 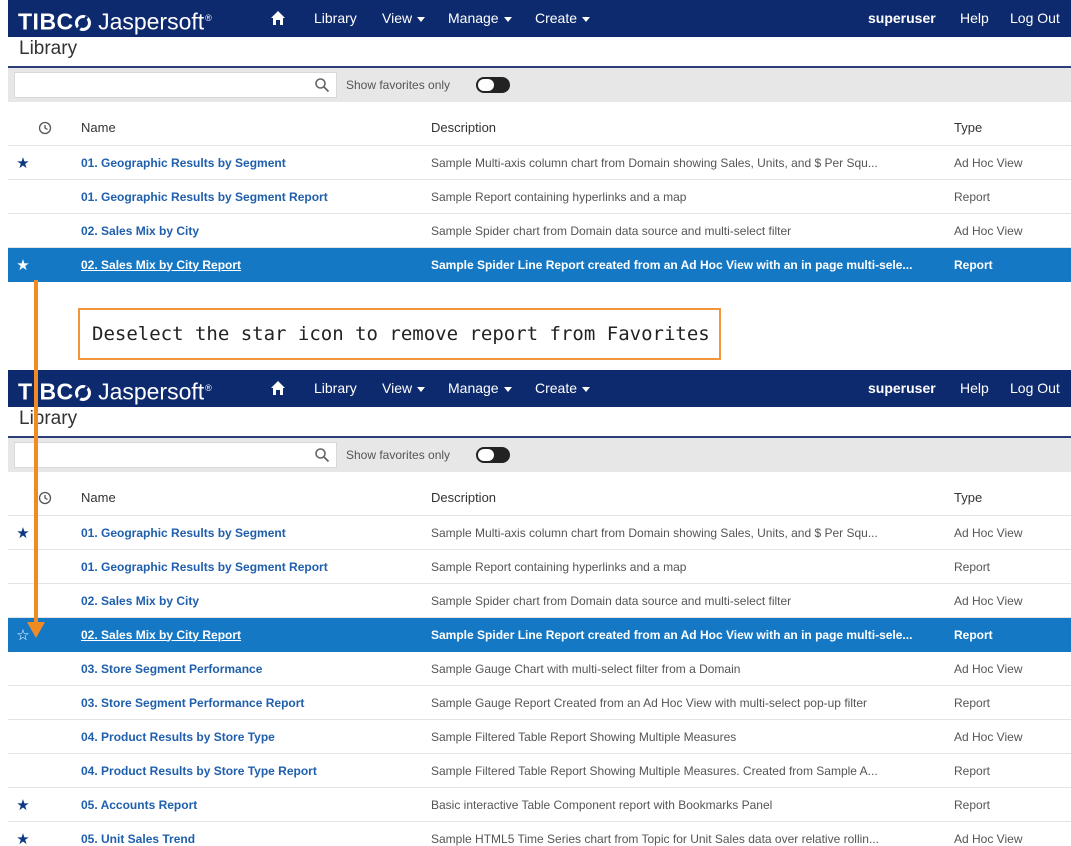 I want to click on nav-view-label: View, so click(x=397, y=18).